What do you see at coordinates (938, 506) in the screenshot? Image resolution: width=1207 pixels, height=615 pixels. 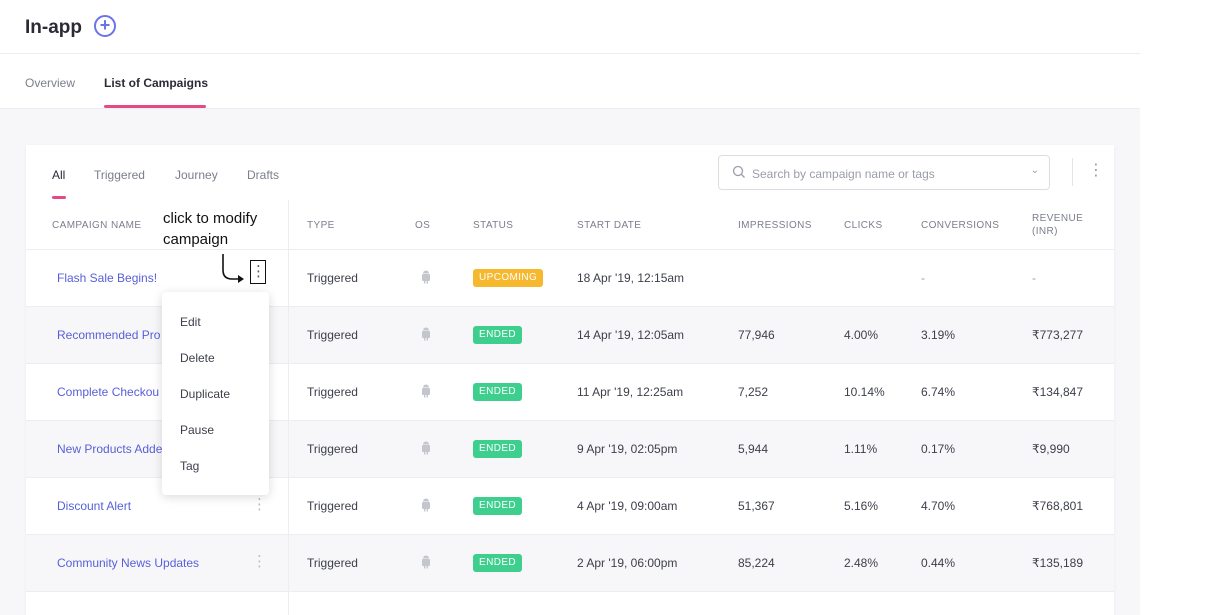 I see `conversions: 4.70%` at bounding box center [938, 506].